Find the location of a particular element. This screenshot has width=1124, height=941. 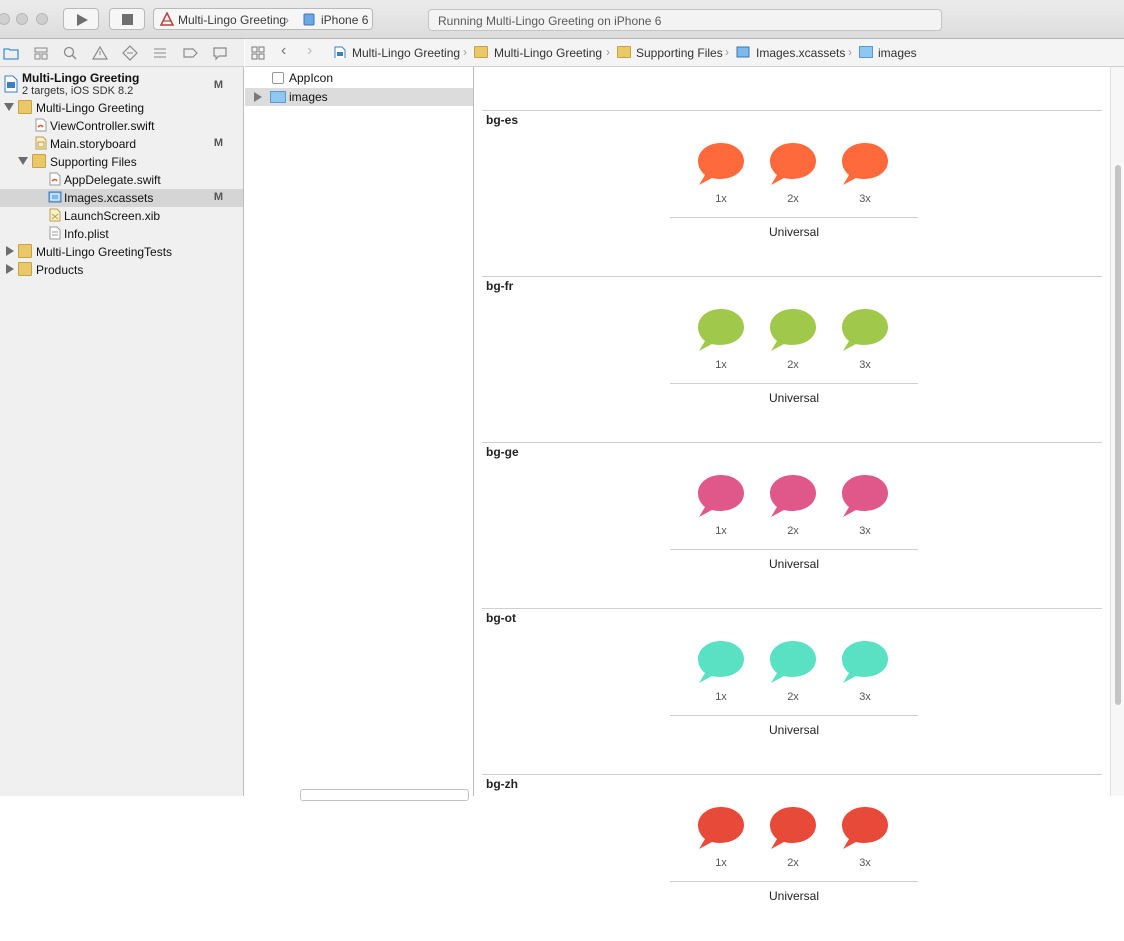

image-set-name: bg-ot is located at coordinates (501, 618).